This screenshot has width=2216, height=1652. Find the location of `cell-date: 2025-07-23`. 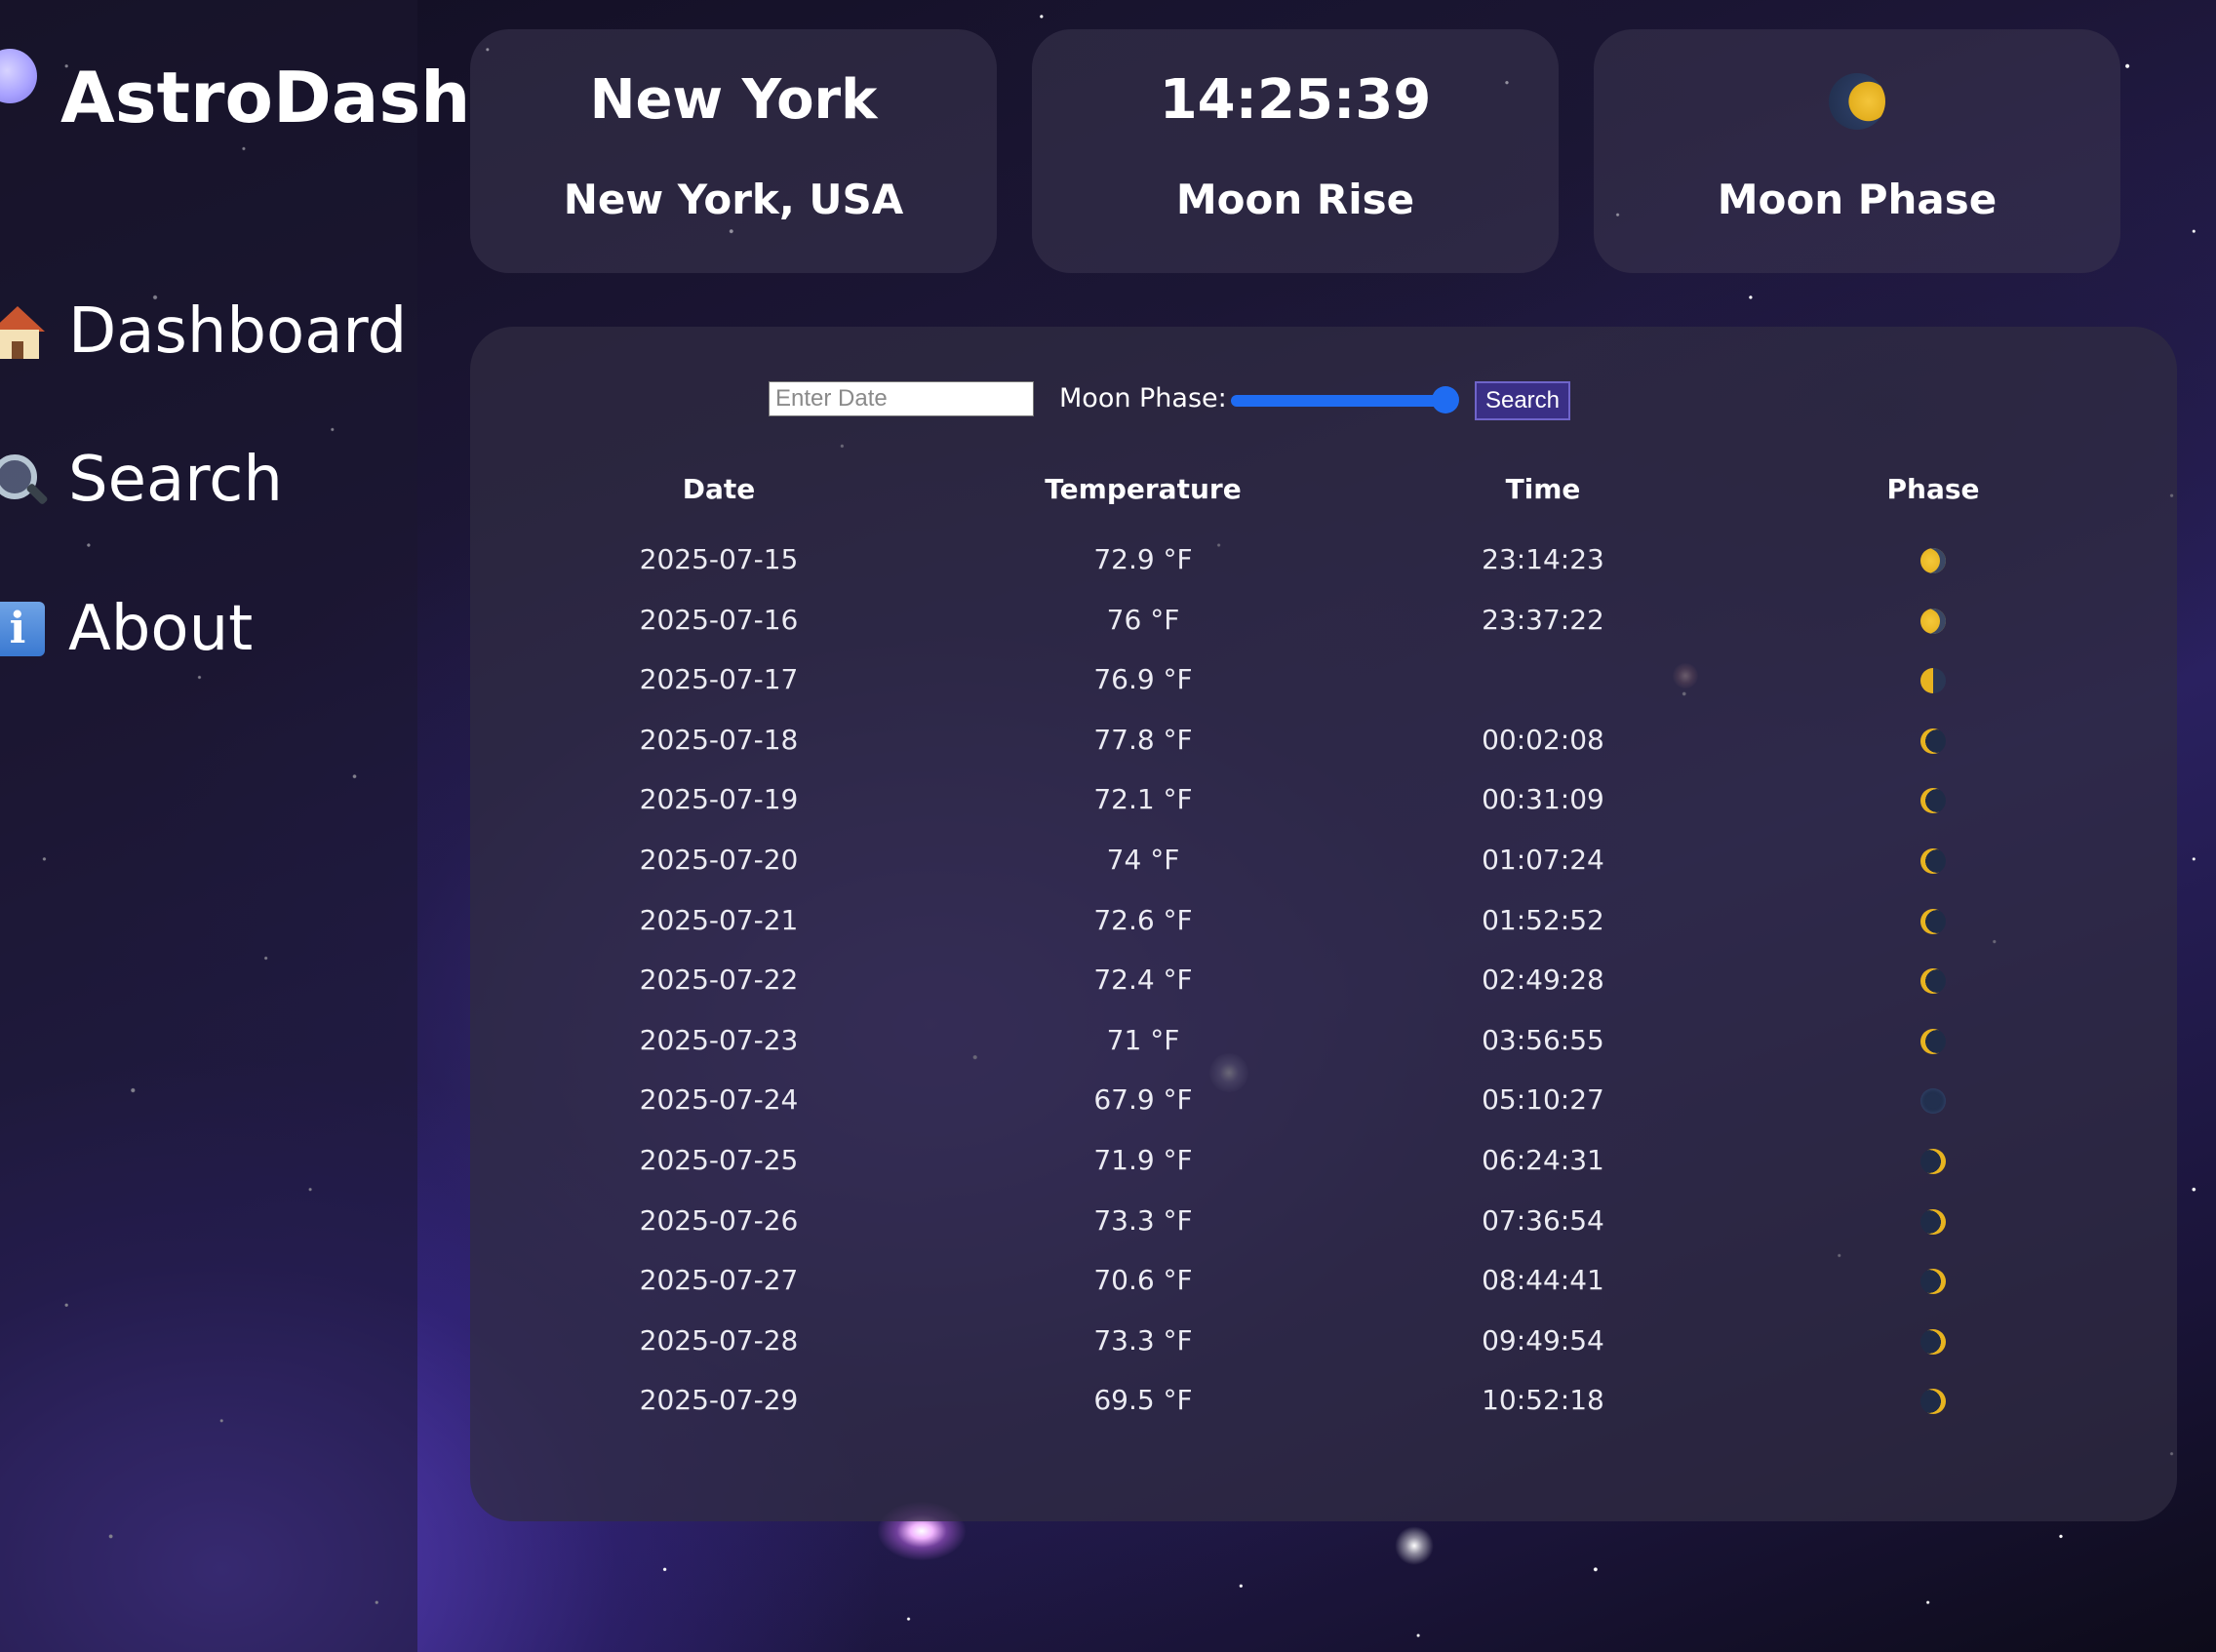

cell-date: 2025-07-23 is located at coordinates (719, 1039).